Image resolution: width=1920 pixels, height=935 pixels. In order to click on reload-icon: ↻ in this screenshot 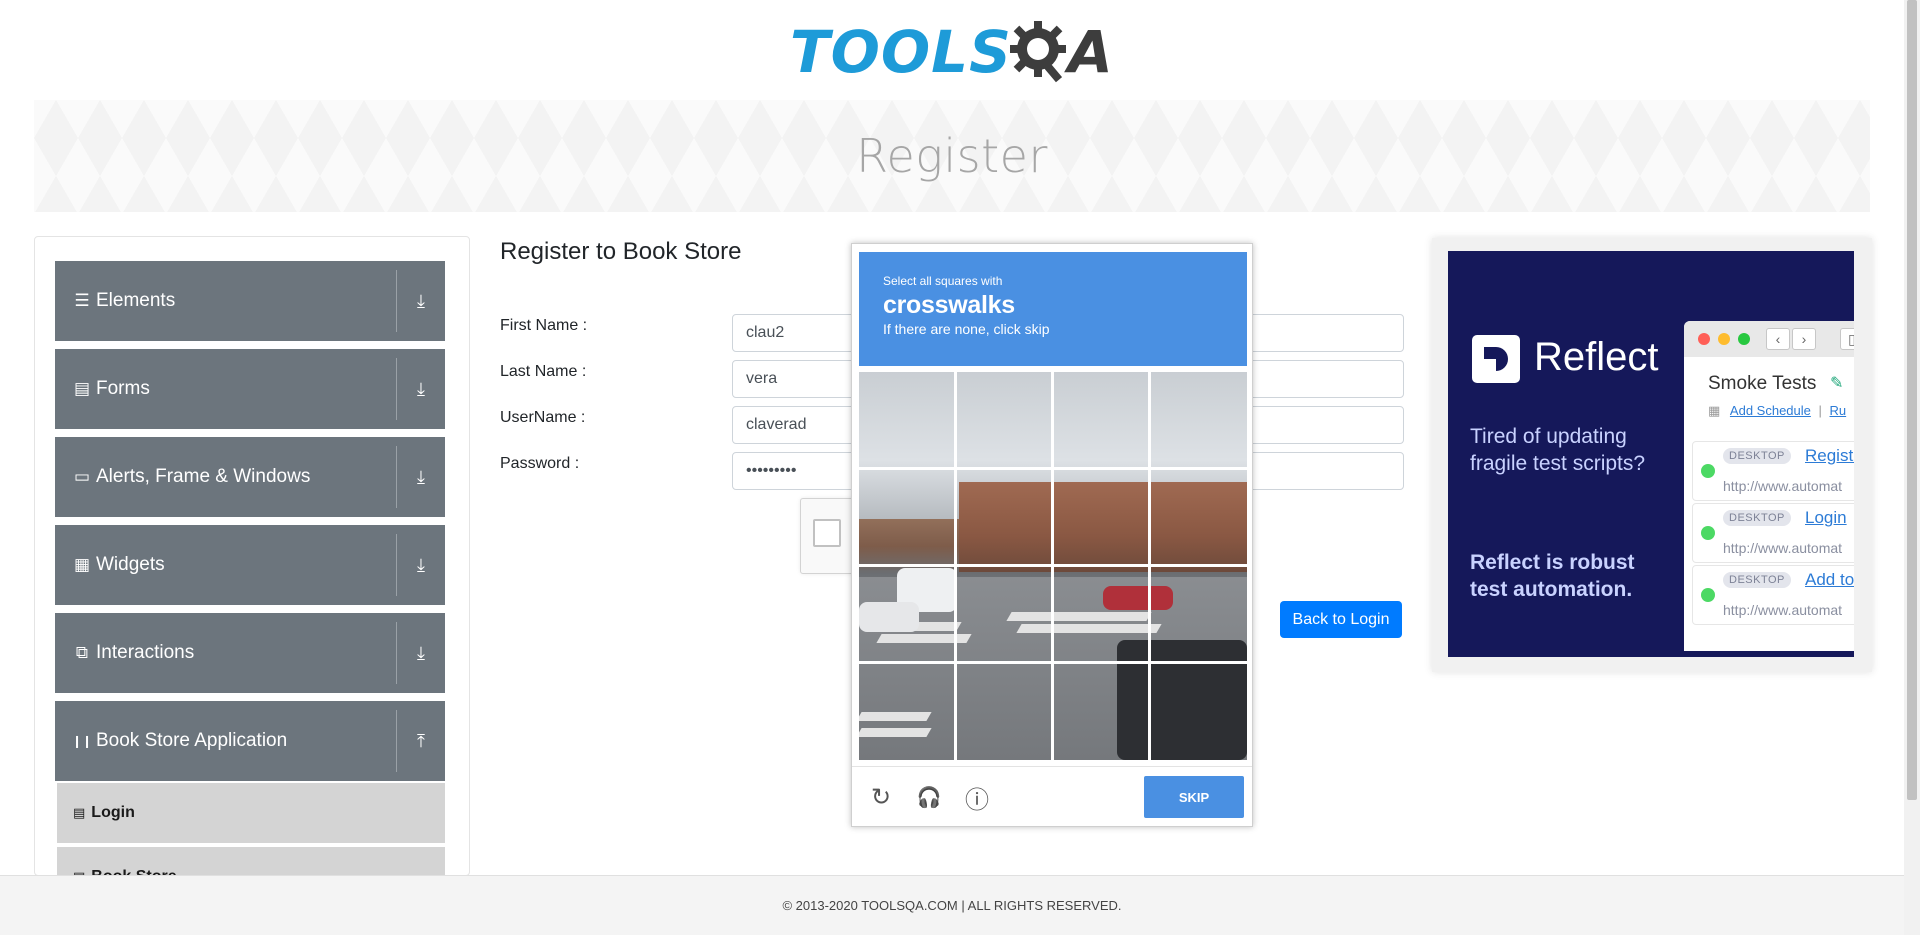, I will do `click(881, 797)`.